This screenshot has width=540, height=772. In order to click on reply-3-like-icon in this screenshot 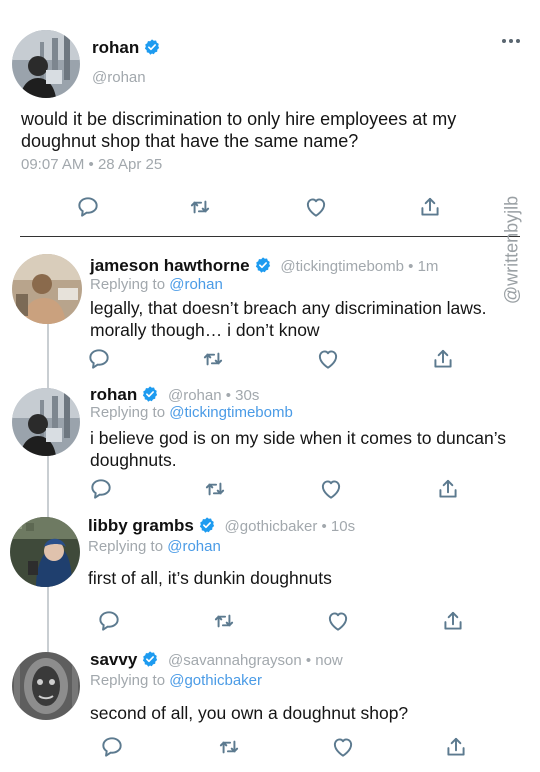, I will do `click(338, 621)`.